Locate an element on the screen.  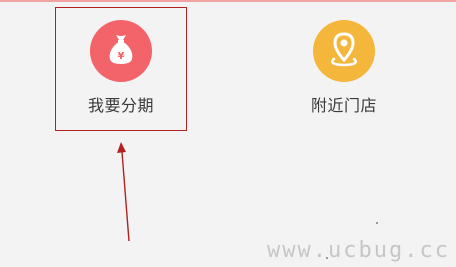
top-divider is located at coordinates (228, 1).